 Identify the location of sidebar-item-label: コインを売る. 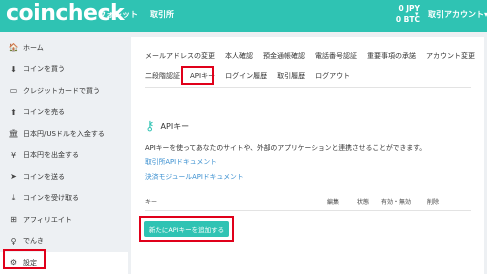
(44, 112).